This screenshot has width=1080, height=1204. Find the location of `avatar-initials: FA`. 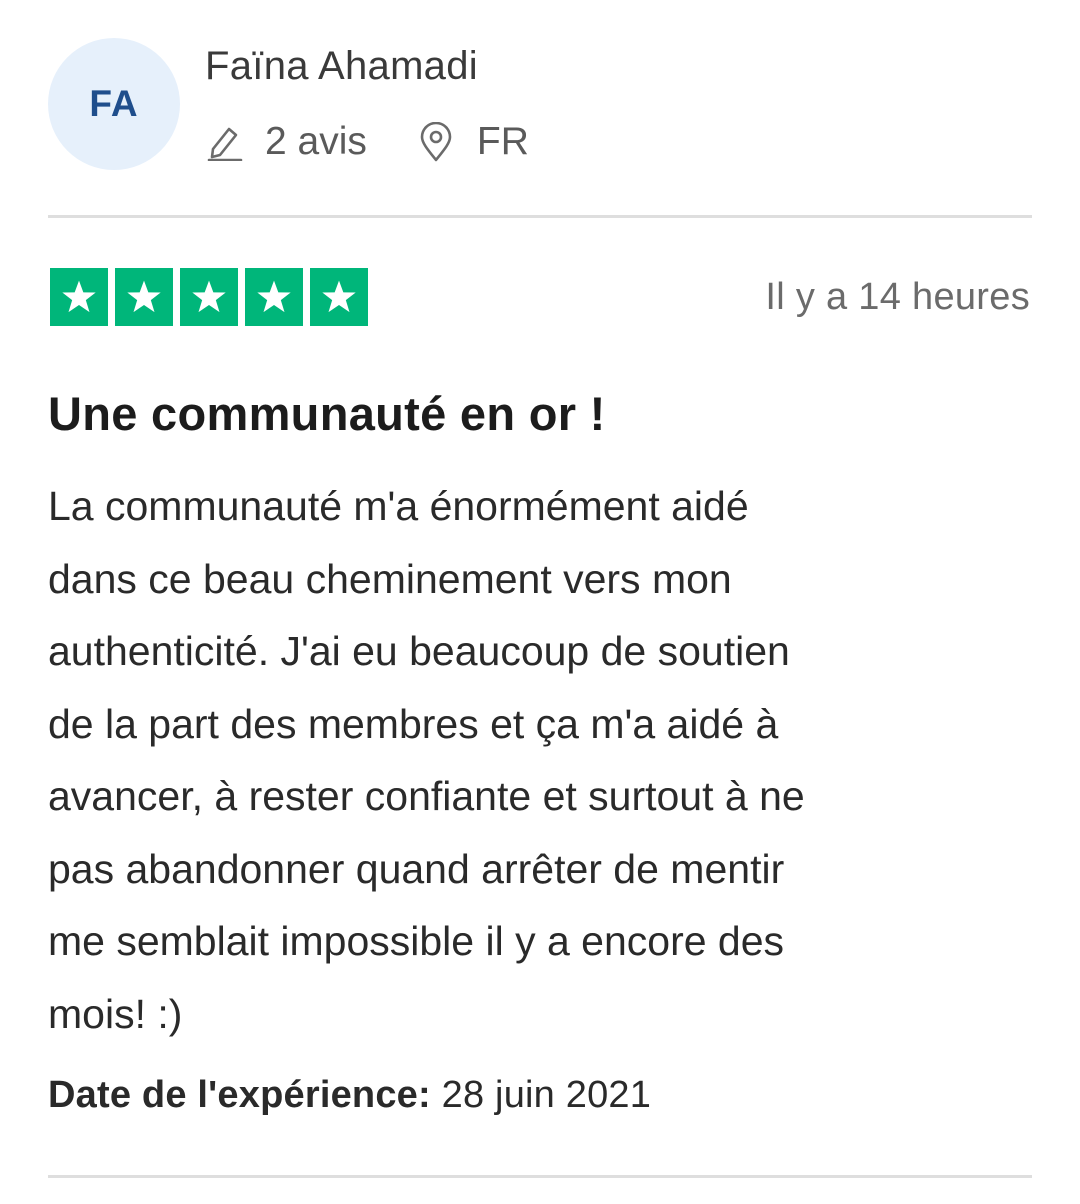

avatar-initials: FA is located at coordinates (114, 103).